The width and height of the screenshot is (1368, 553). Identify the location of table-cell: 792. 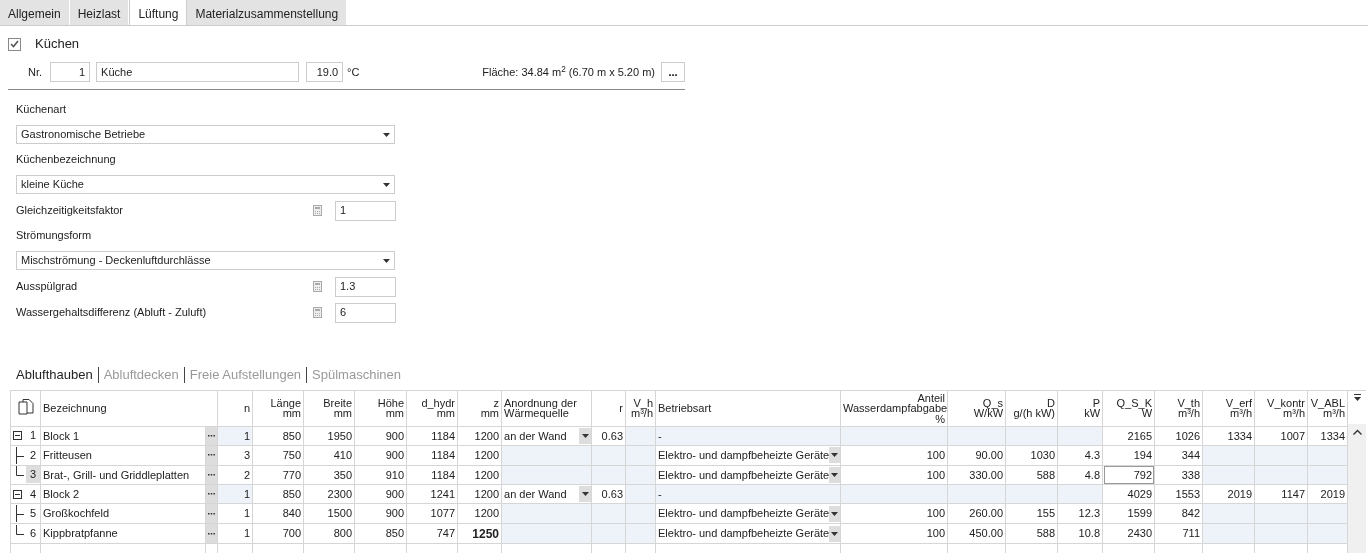
(1128, 475).